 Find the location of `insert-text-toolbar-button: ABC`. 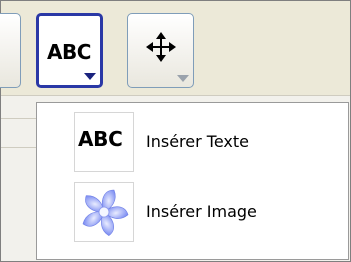

insert-text-toolbar-button: ABC is located at coordinates (69, 50).